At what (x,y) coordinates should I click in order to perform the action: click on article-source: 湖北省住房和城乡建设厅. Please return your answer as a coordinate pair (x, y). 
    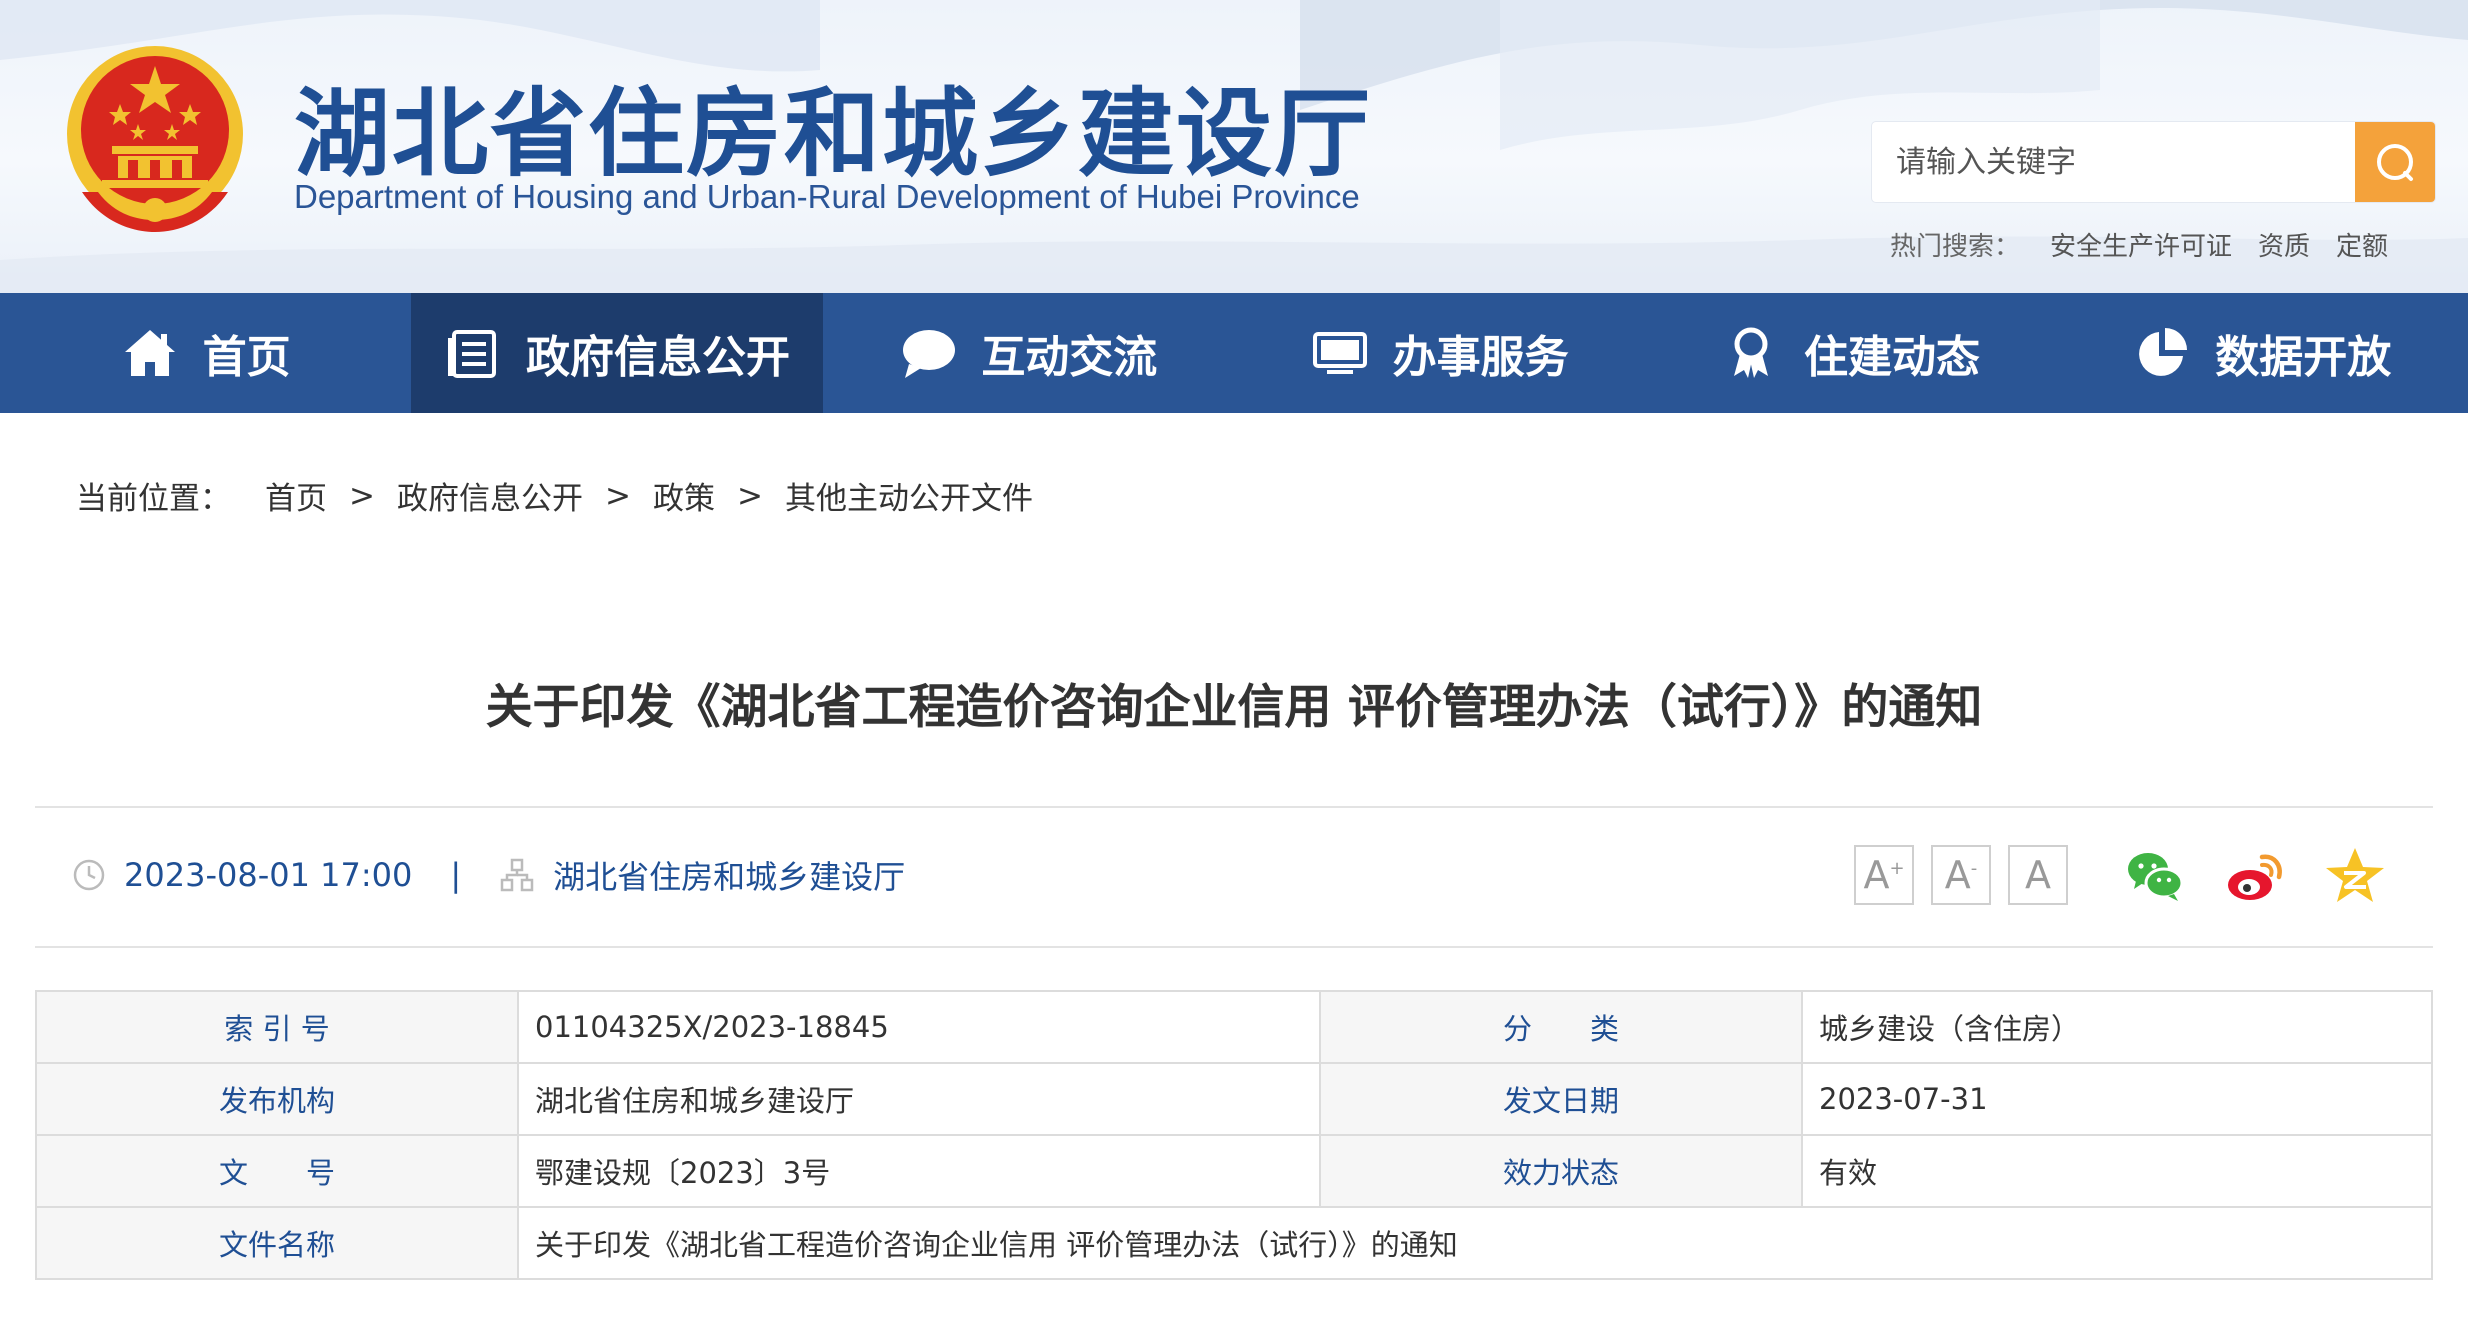
    Looking at the image, I should click on (729, 877).